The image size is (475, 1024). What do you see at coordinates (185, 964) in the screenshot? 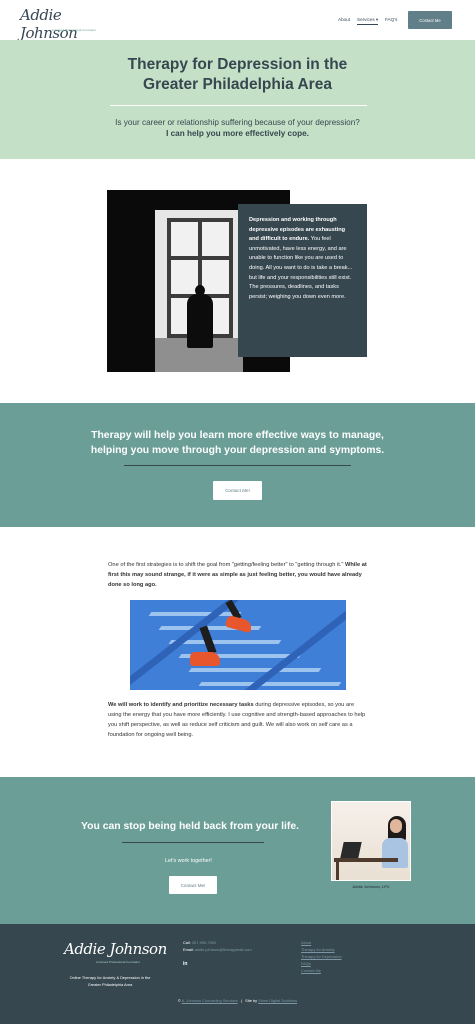
I see `linkedin-icon: in` at bounding box center [185, 964].